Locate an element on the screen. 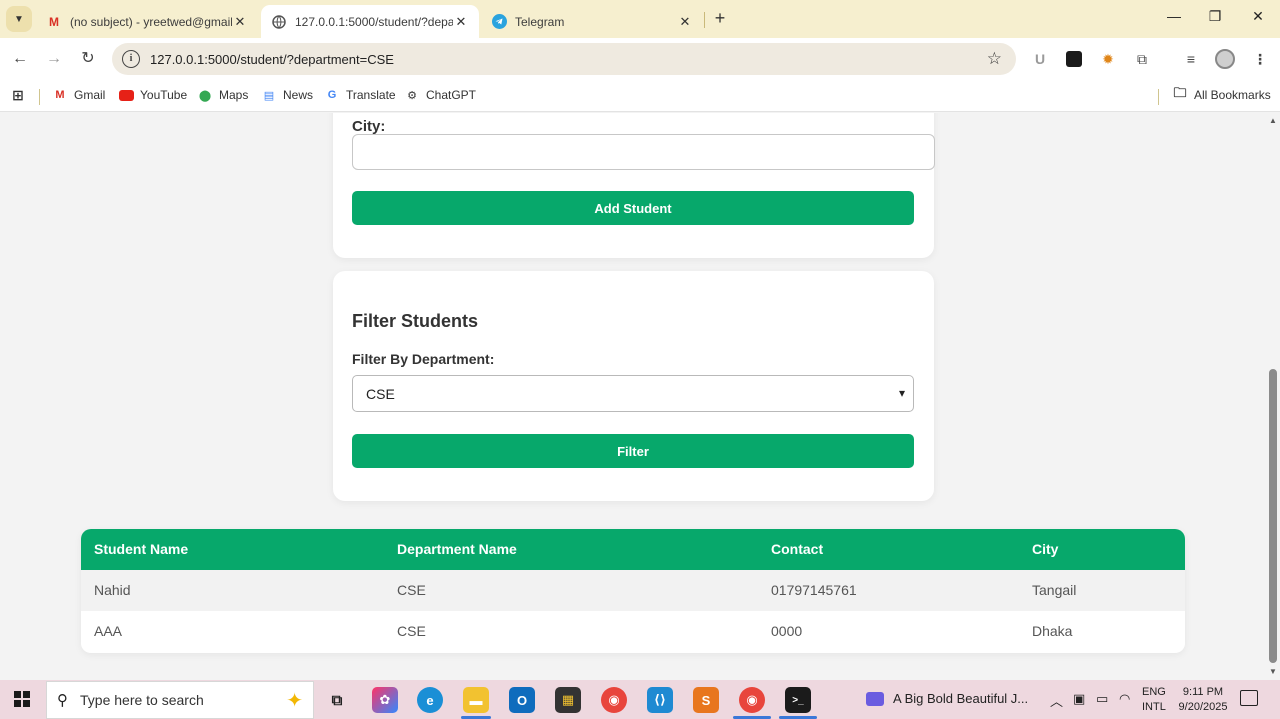 The height and width of the screenshot is (719, 1280). tab-student: 127.0.0.1:5000/student/?depart ✕ is located at coordinates (370, 21).